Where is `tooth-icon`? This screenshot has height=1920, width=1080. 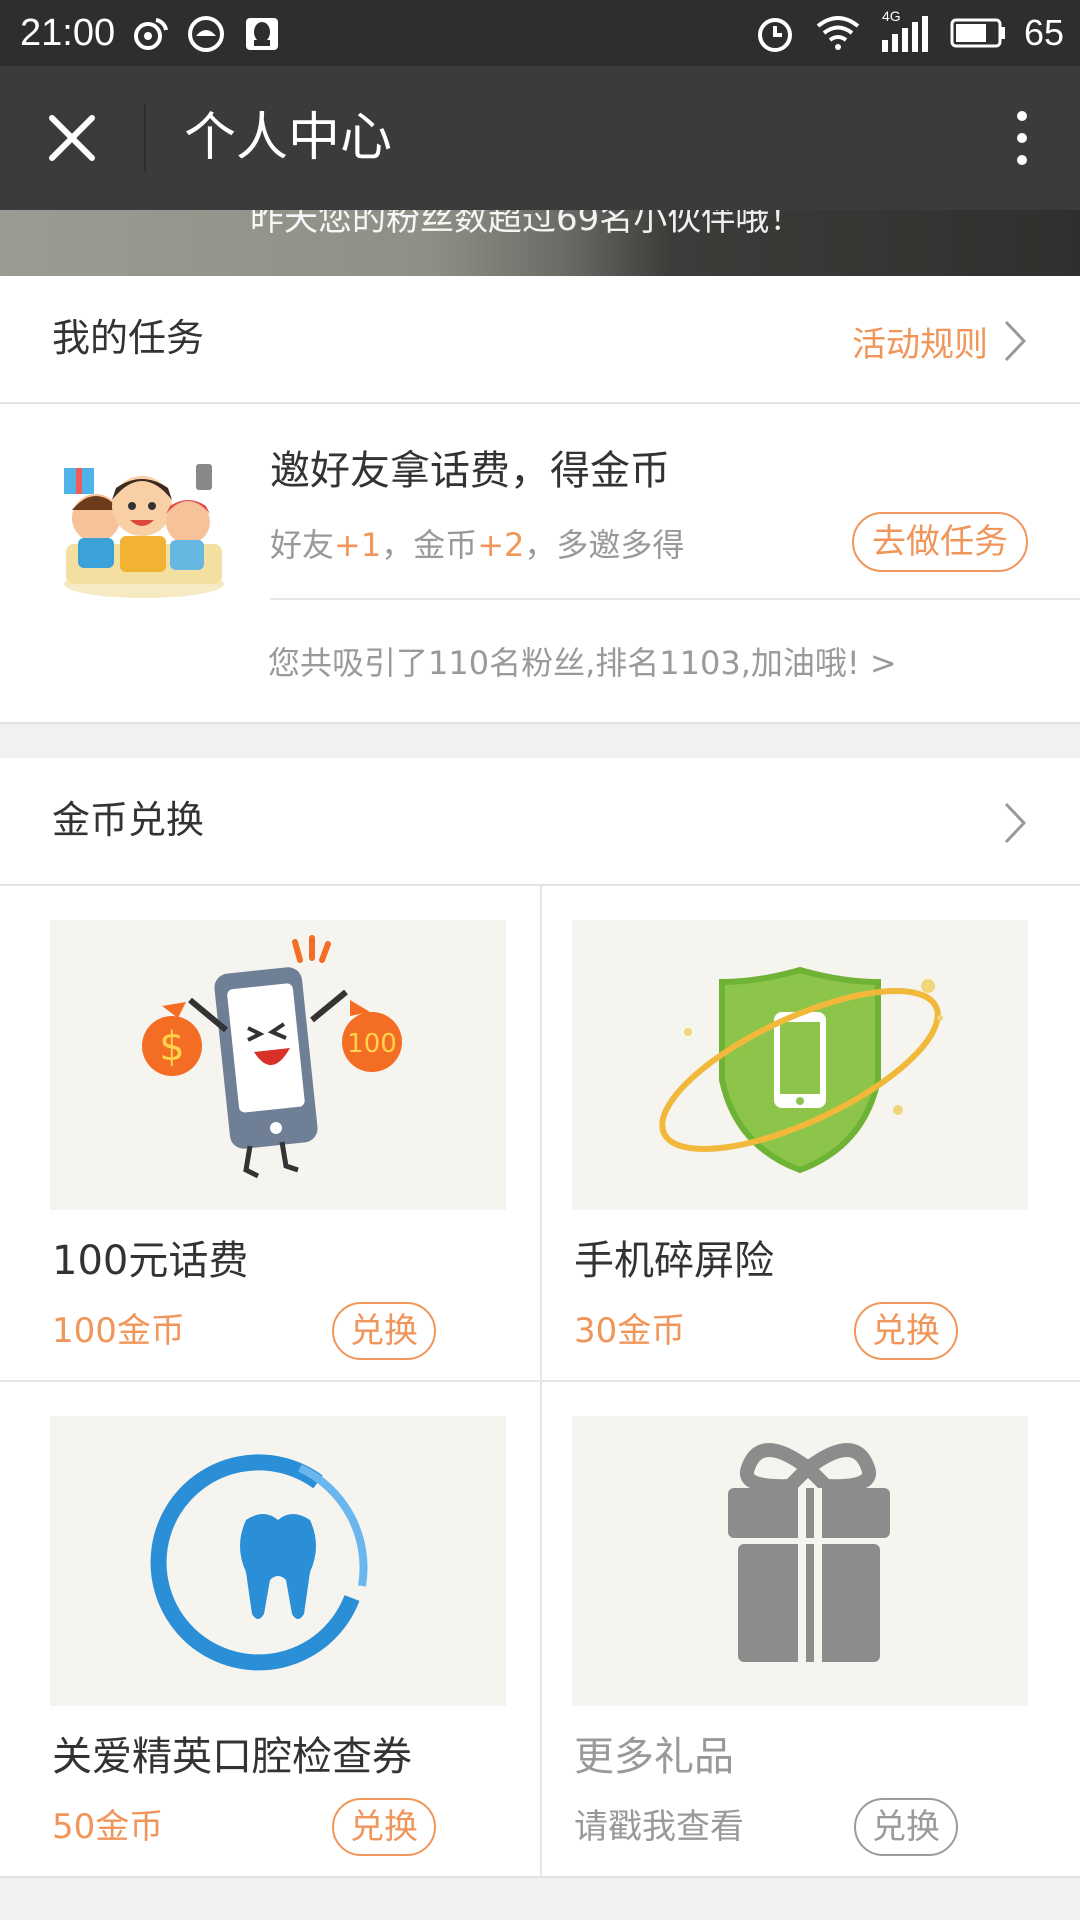 tooth-icon is located at coordinates (259, 1562).